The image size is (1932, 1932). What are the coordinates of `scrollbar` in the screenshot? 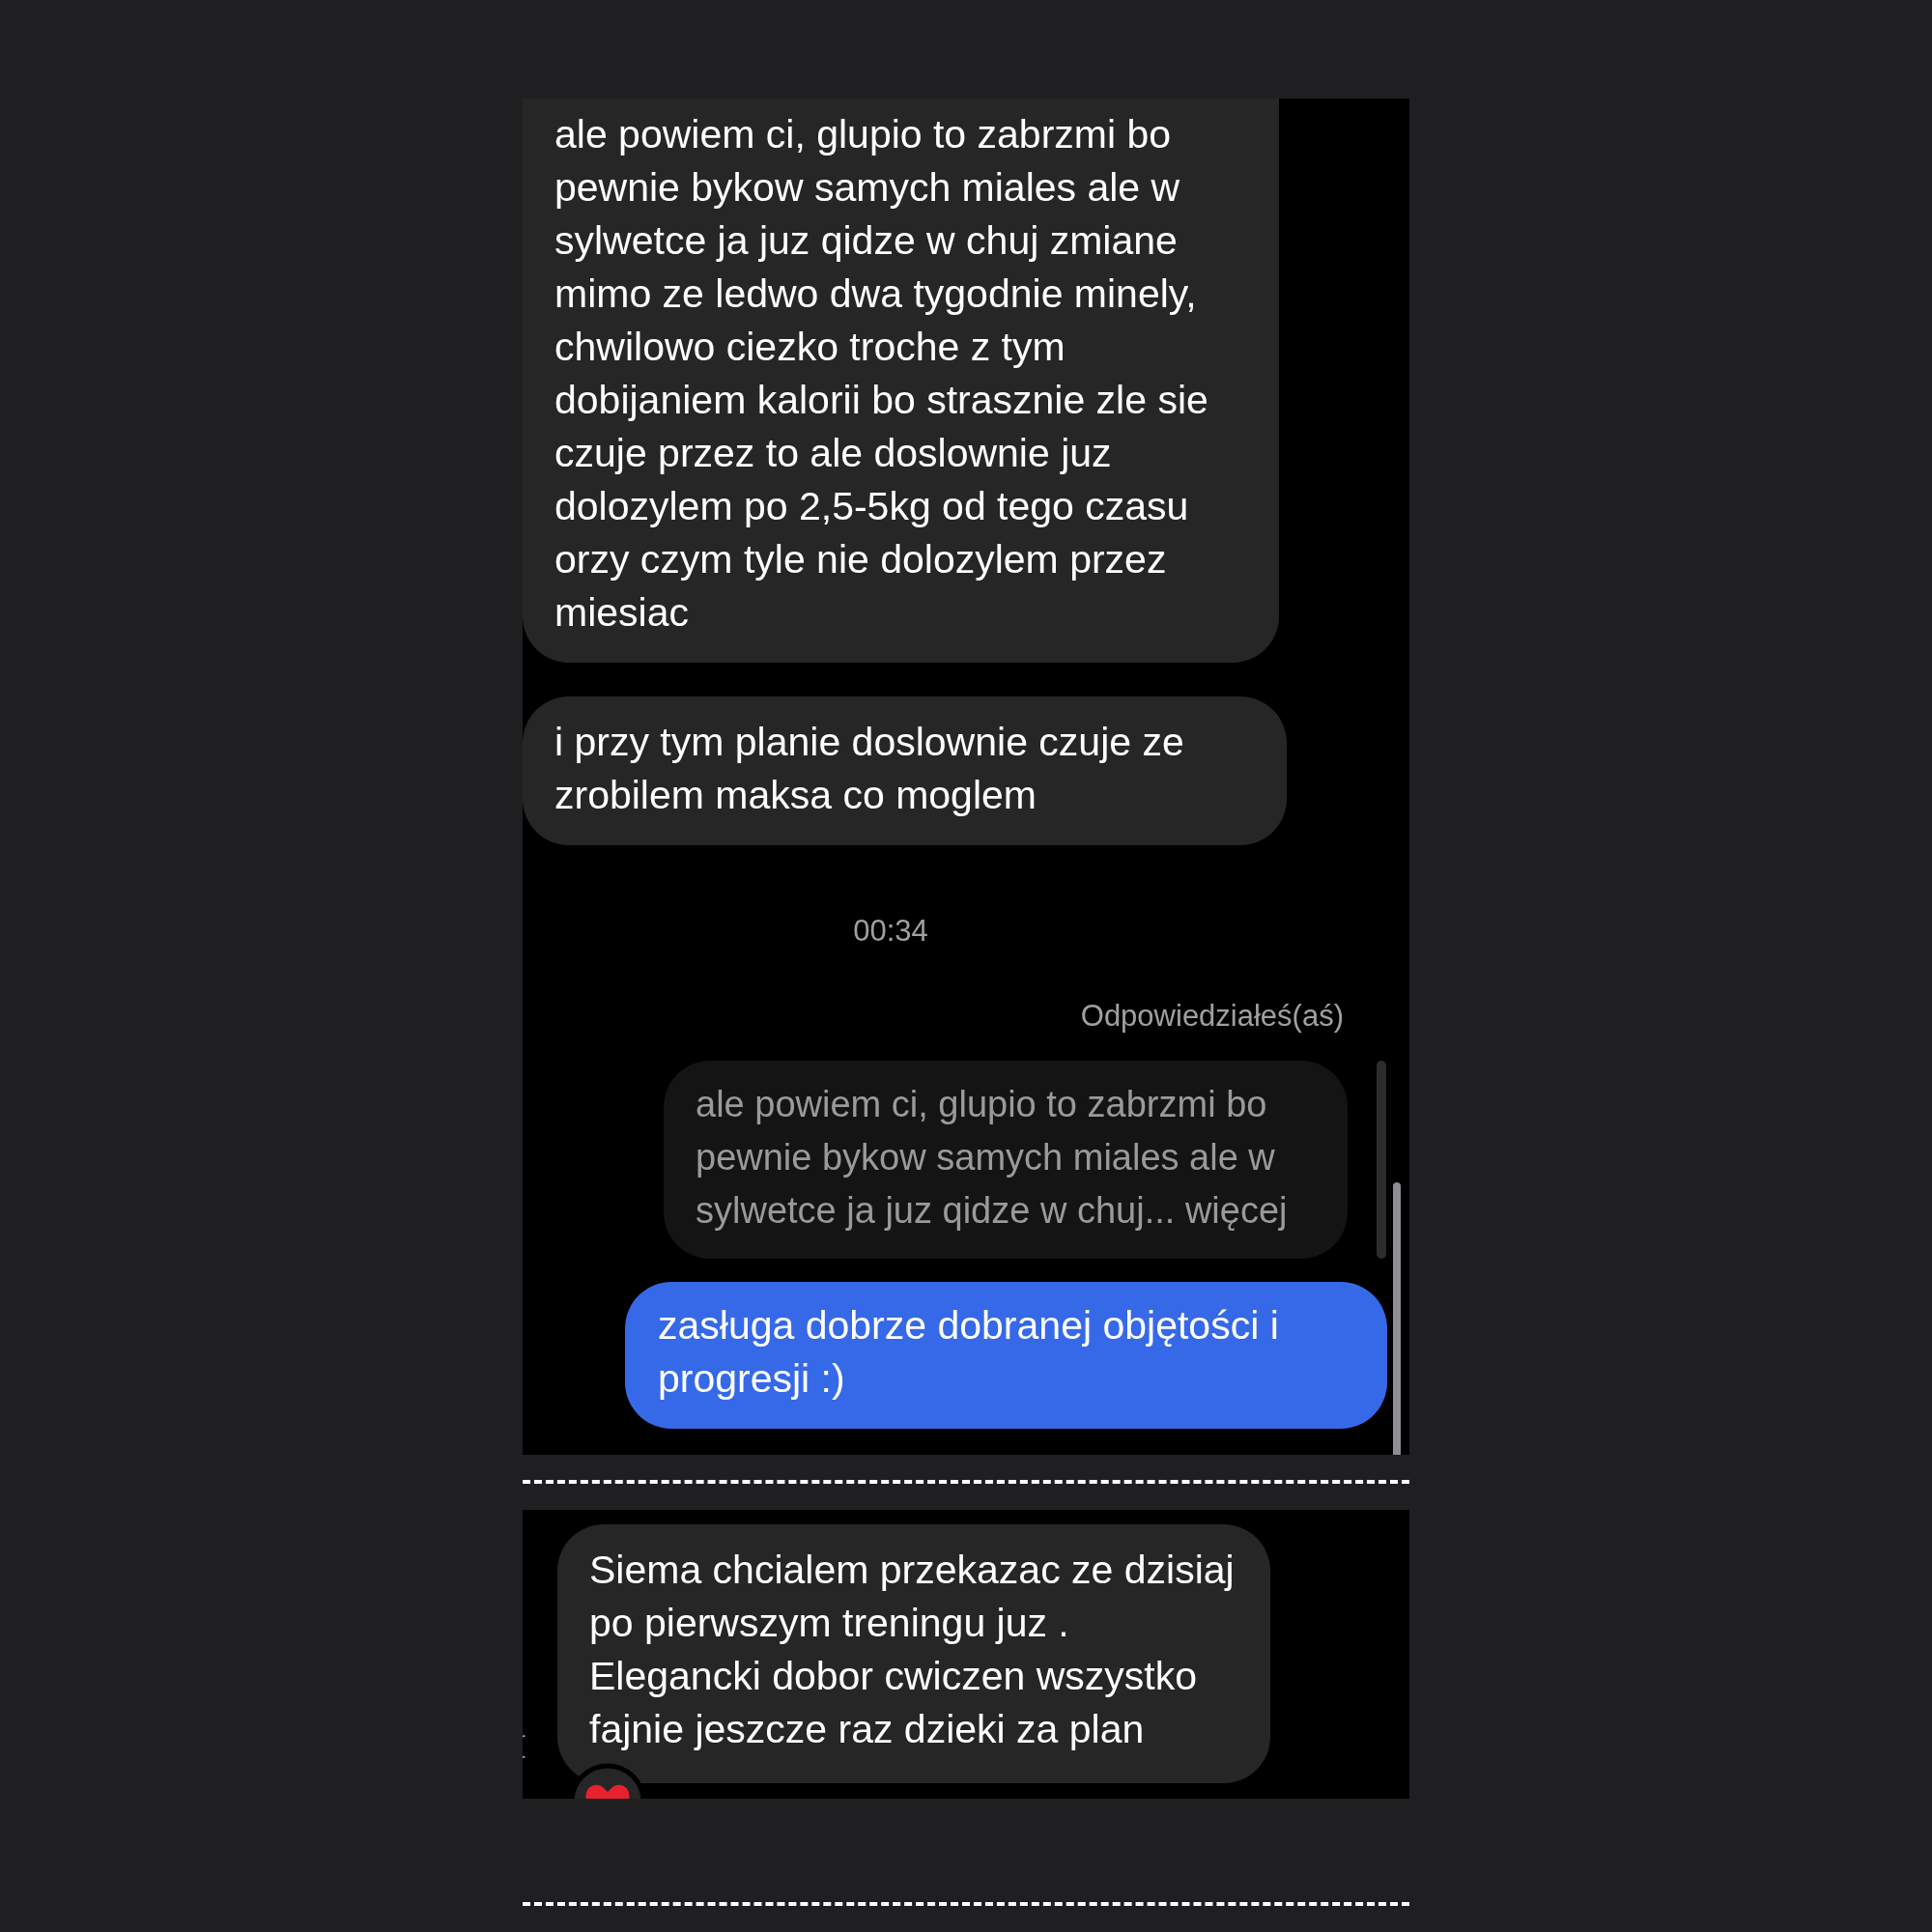 It's located at (1397, 1318).